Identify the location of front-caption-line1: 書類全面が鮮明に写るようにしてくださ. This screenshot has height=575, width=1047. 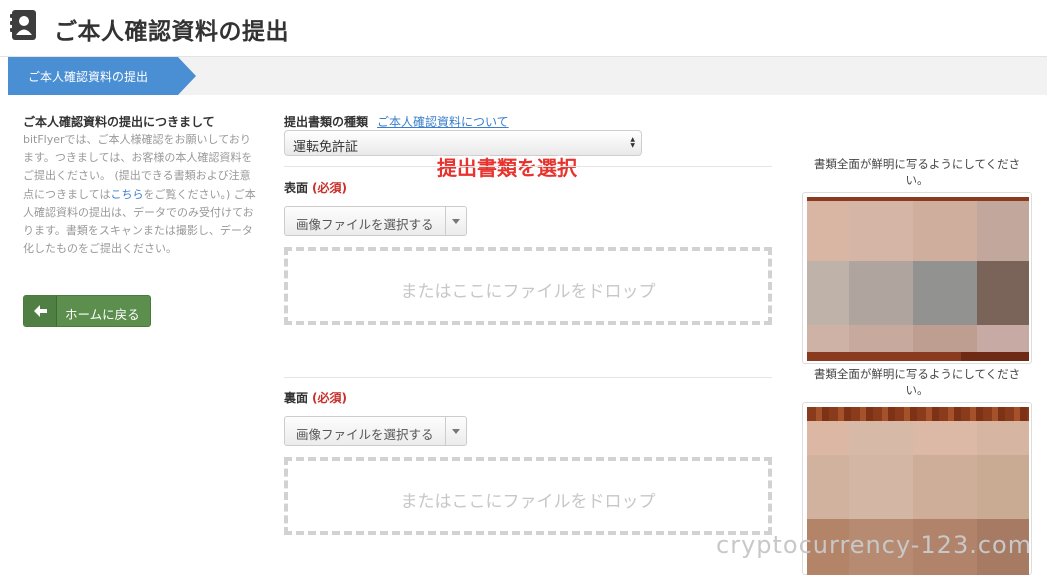
(917, 164).